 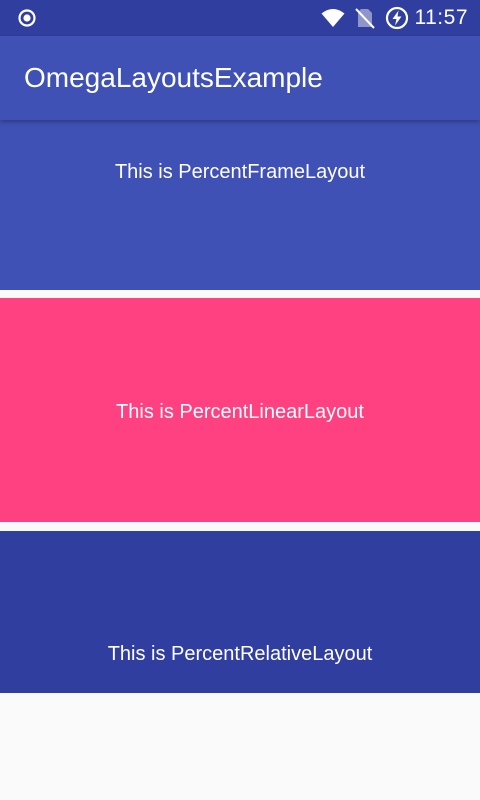 What do you see at coordinates (397, 18) in the screenshot?
I see `battery-charging-icon` at bounding box center [397, 18].